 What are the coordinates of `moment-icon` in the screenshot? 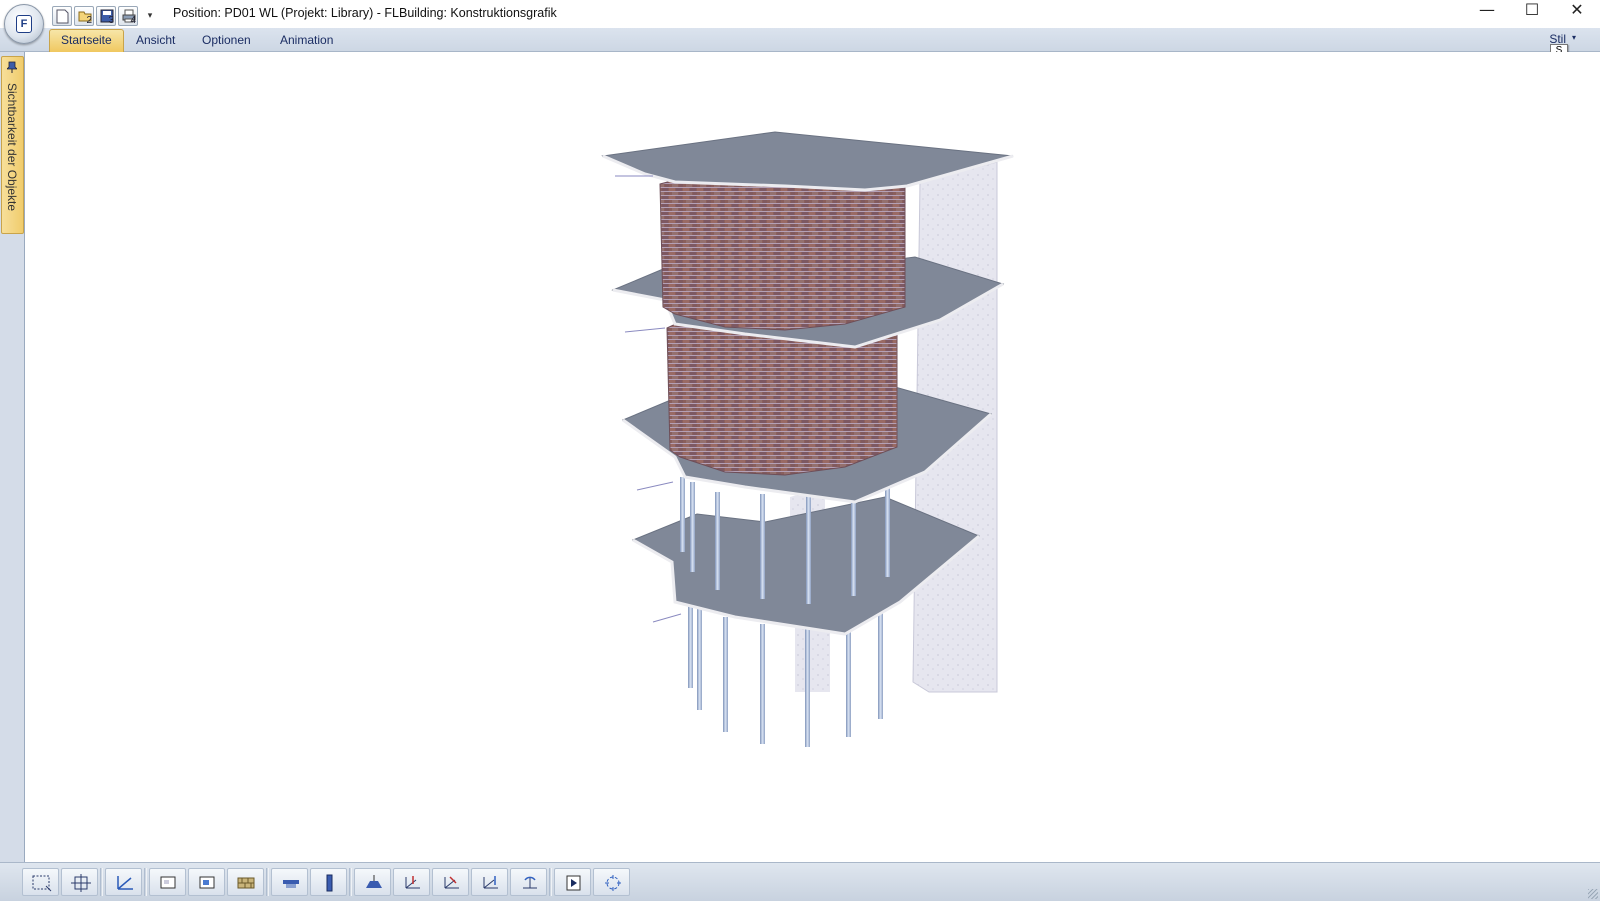 It's located at (528, 882).